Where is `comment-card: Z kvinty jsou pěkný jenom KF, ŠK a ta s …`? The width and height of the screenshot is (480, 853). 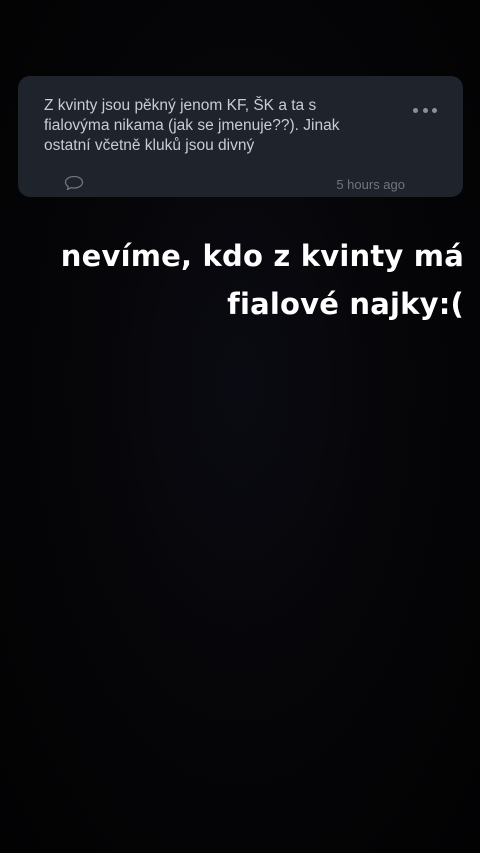
comment-card: Z kvinty jsou pěkný jenom KF, ŠK a ta s … is located at coordinates (240, 136).